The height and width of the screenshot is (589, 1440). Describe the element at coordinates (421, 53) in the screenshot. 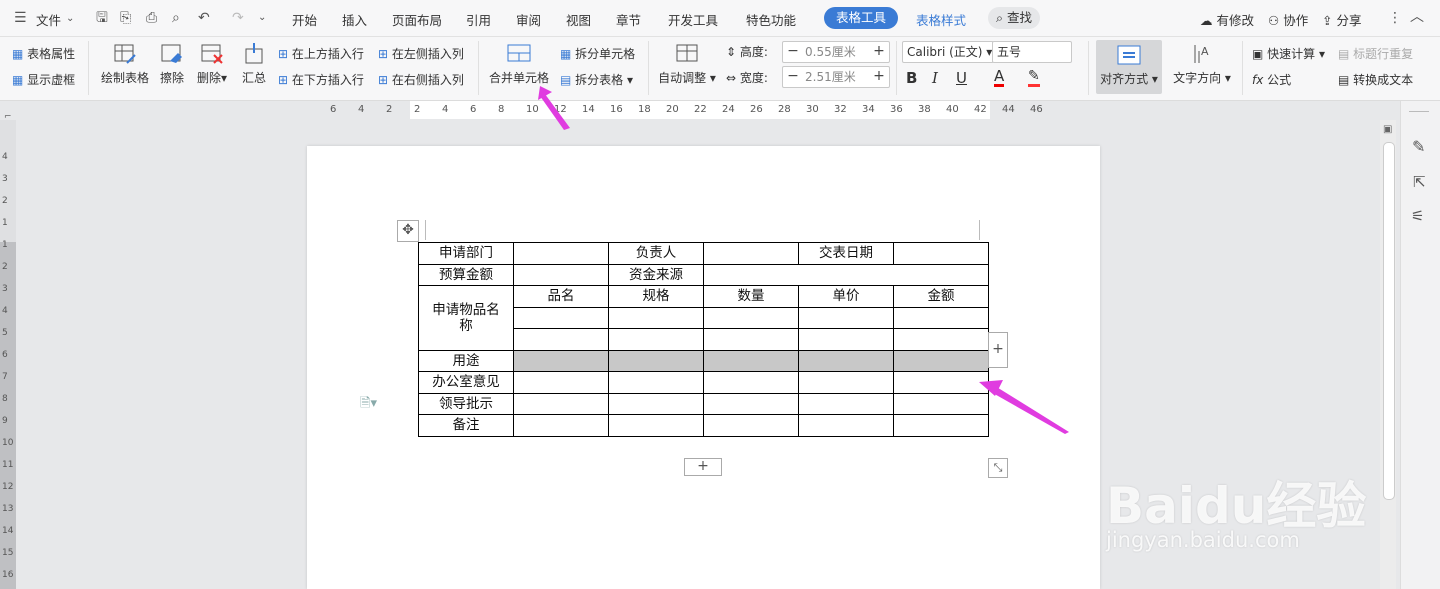

I see `insert-column-left-button: ⊞ 在左侧插入列` at that location.